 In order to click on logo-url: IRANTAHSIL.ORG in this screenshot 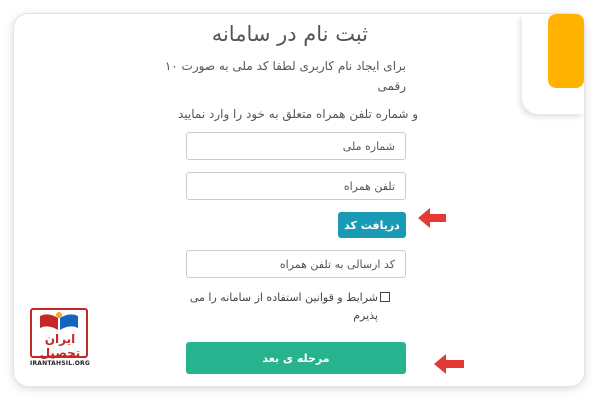, I will do `click(60, 363)`.